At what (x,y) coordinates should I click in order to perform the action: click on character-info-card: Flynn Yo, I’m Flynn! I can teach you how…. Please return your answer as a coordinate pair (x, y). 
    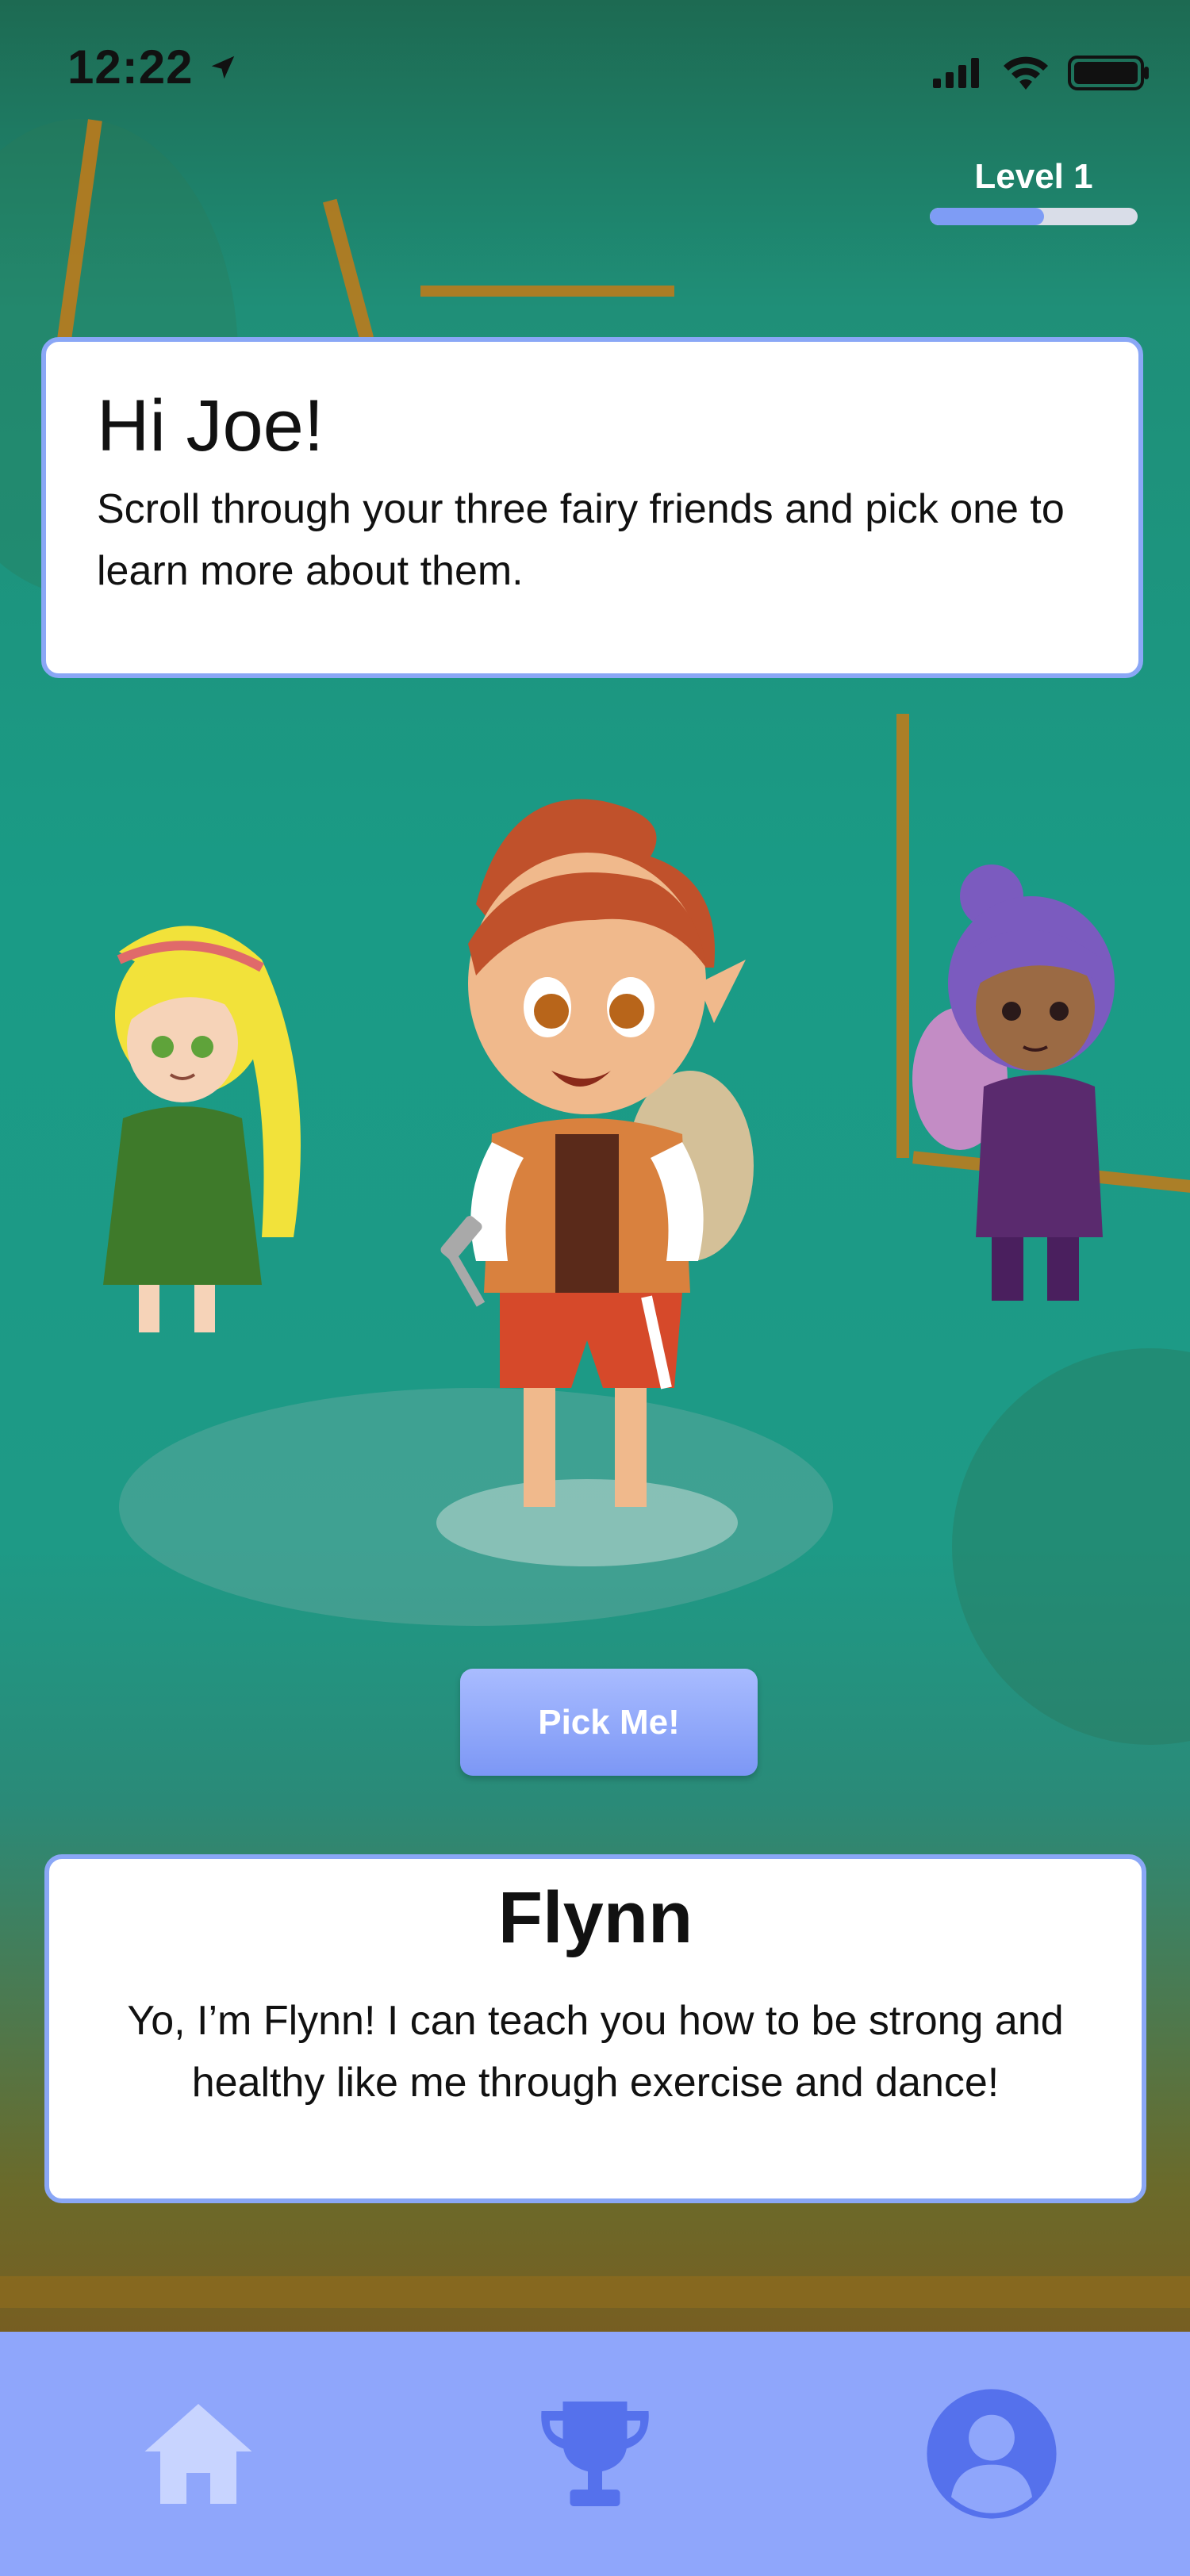
    Looking at the image, I should click on (595, 2029).